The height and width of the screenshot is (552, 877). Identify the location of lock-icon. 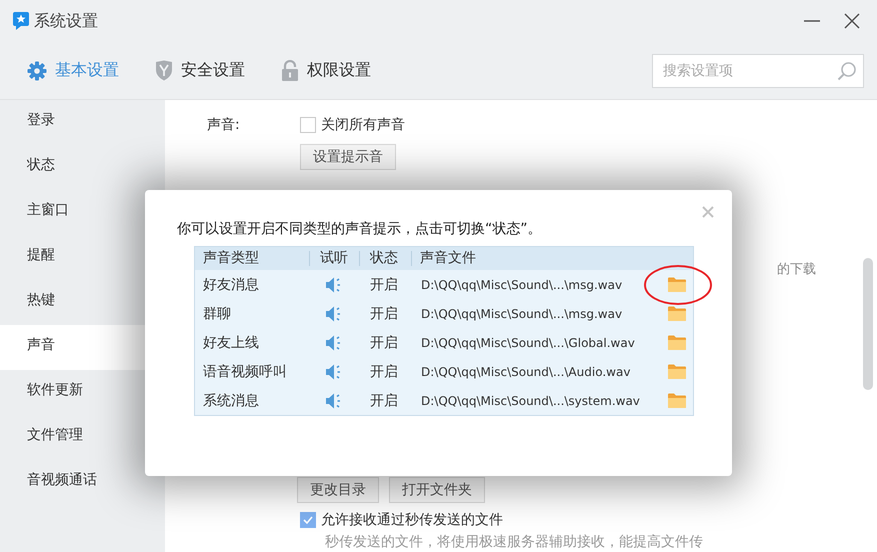
(290, 70).